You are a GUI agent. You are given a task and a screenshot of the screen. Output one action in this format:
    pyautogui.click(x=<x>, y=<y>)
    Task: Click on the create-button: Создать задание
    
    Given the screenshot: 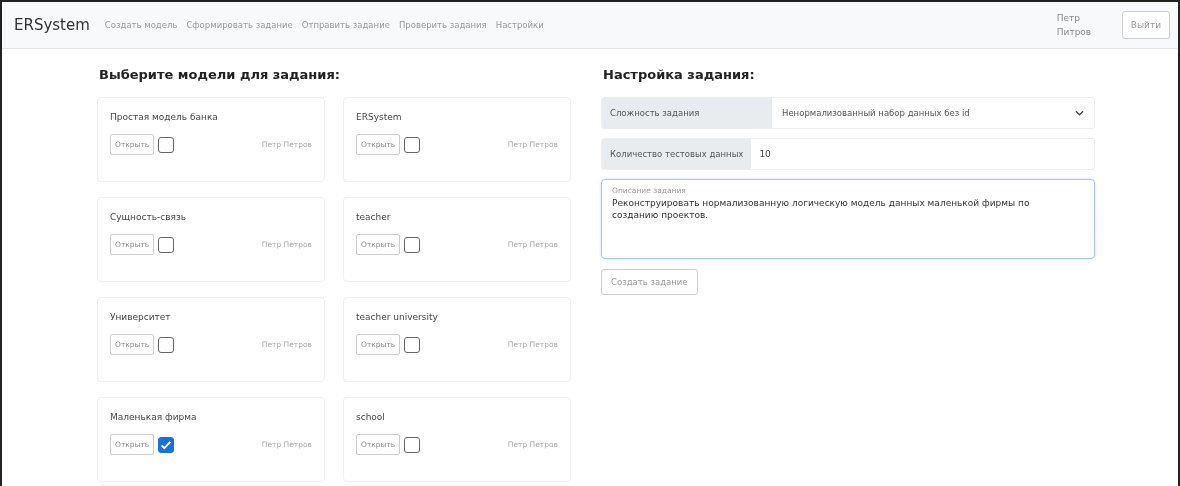 What is the action you would take?
    pyautogui.click(x=649, y=282)
    